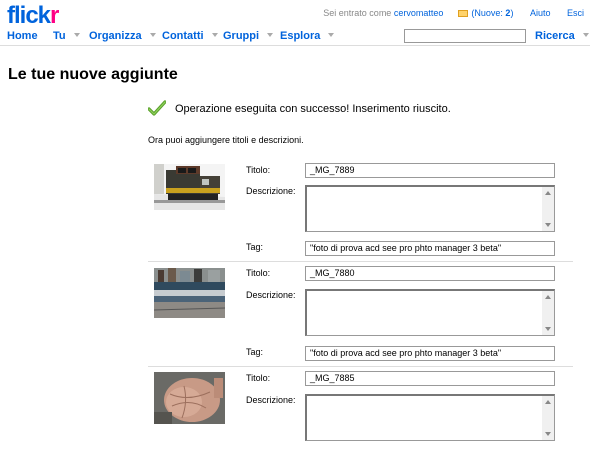 The width and height of the screenshot is (590, 451). Describe the element at coordinates (189, 293) in the screenshot. I see `train-station-thumbnail` at that location.